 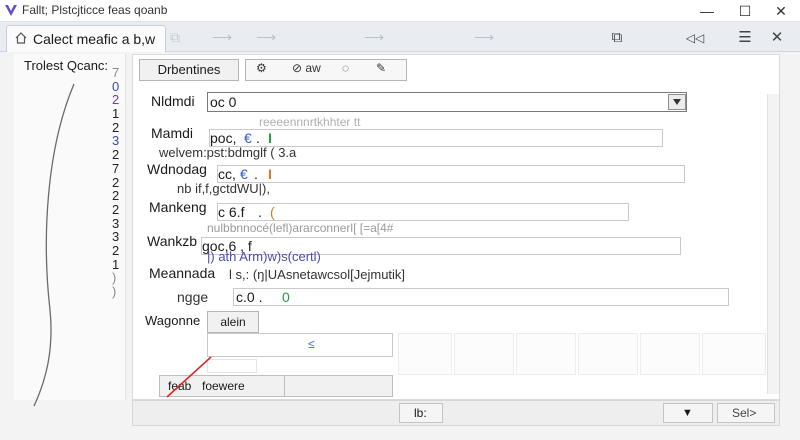 I want to click on next-button: Sel>, so click(x=746, y=413).